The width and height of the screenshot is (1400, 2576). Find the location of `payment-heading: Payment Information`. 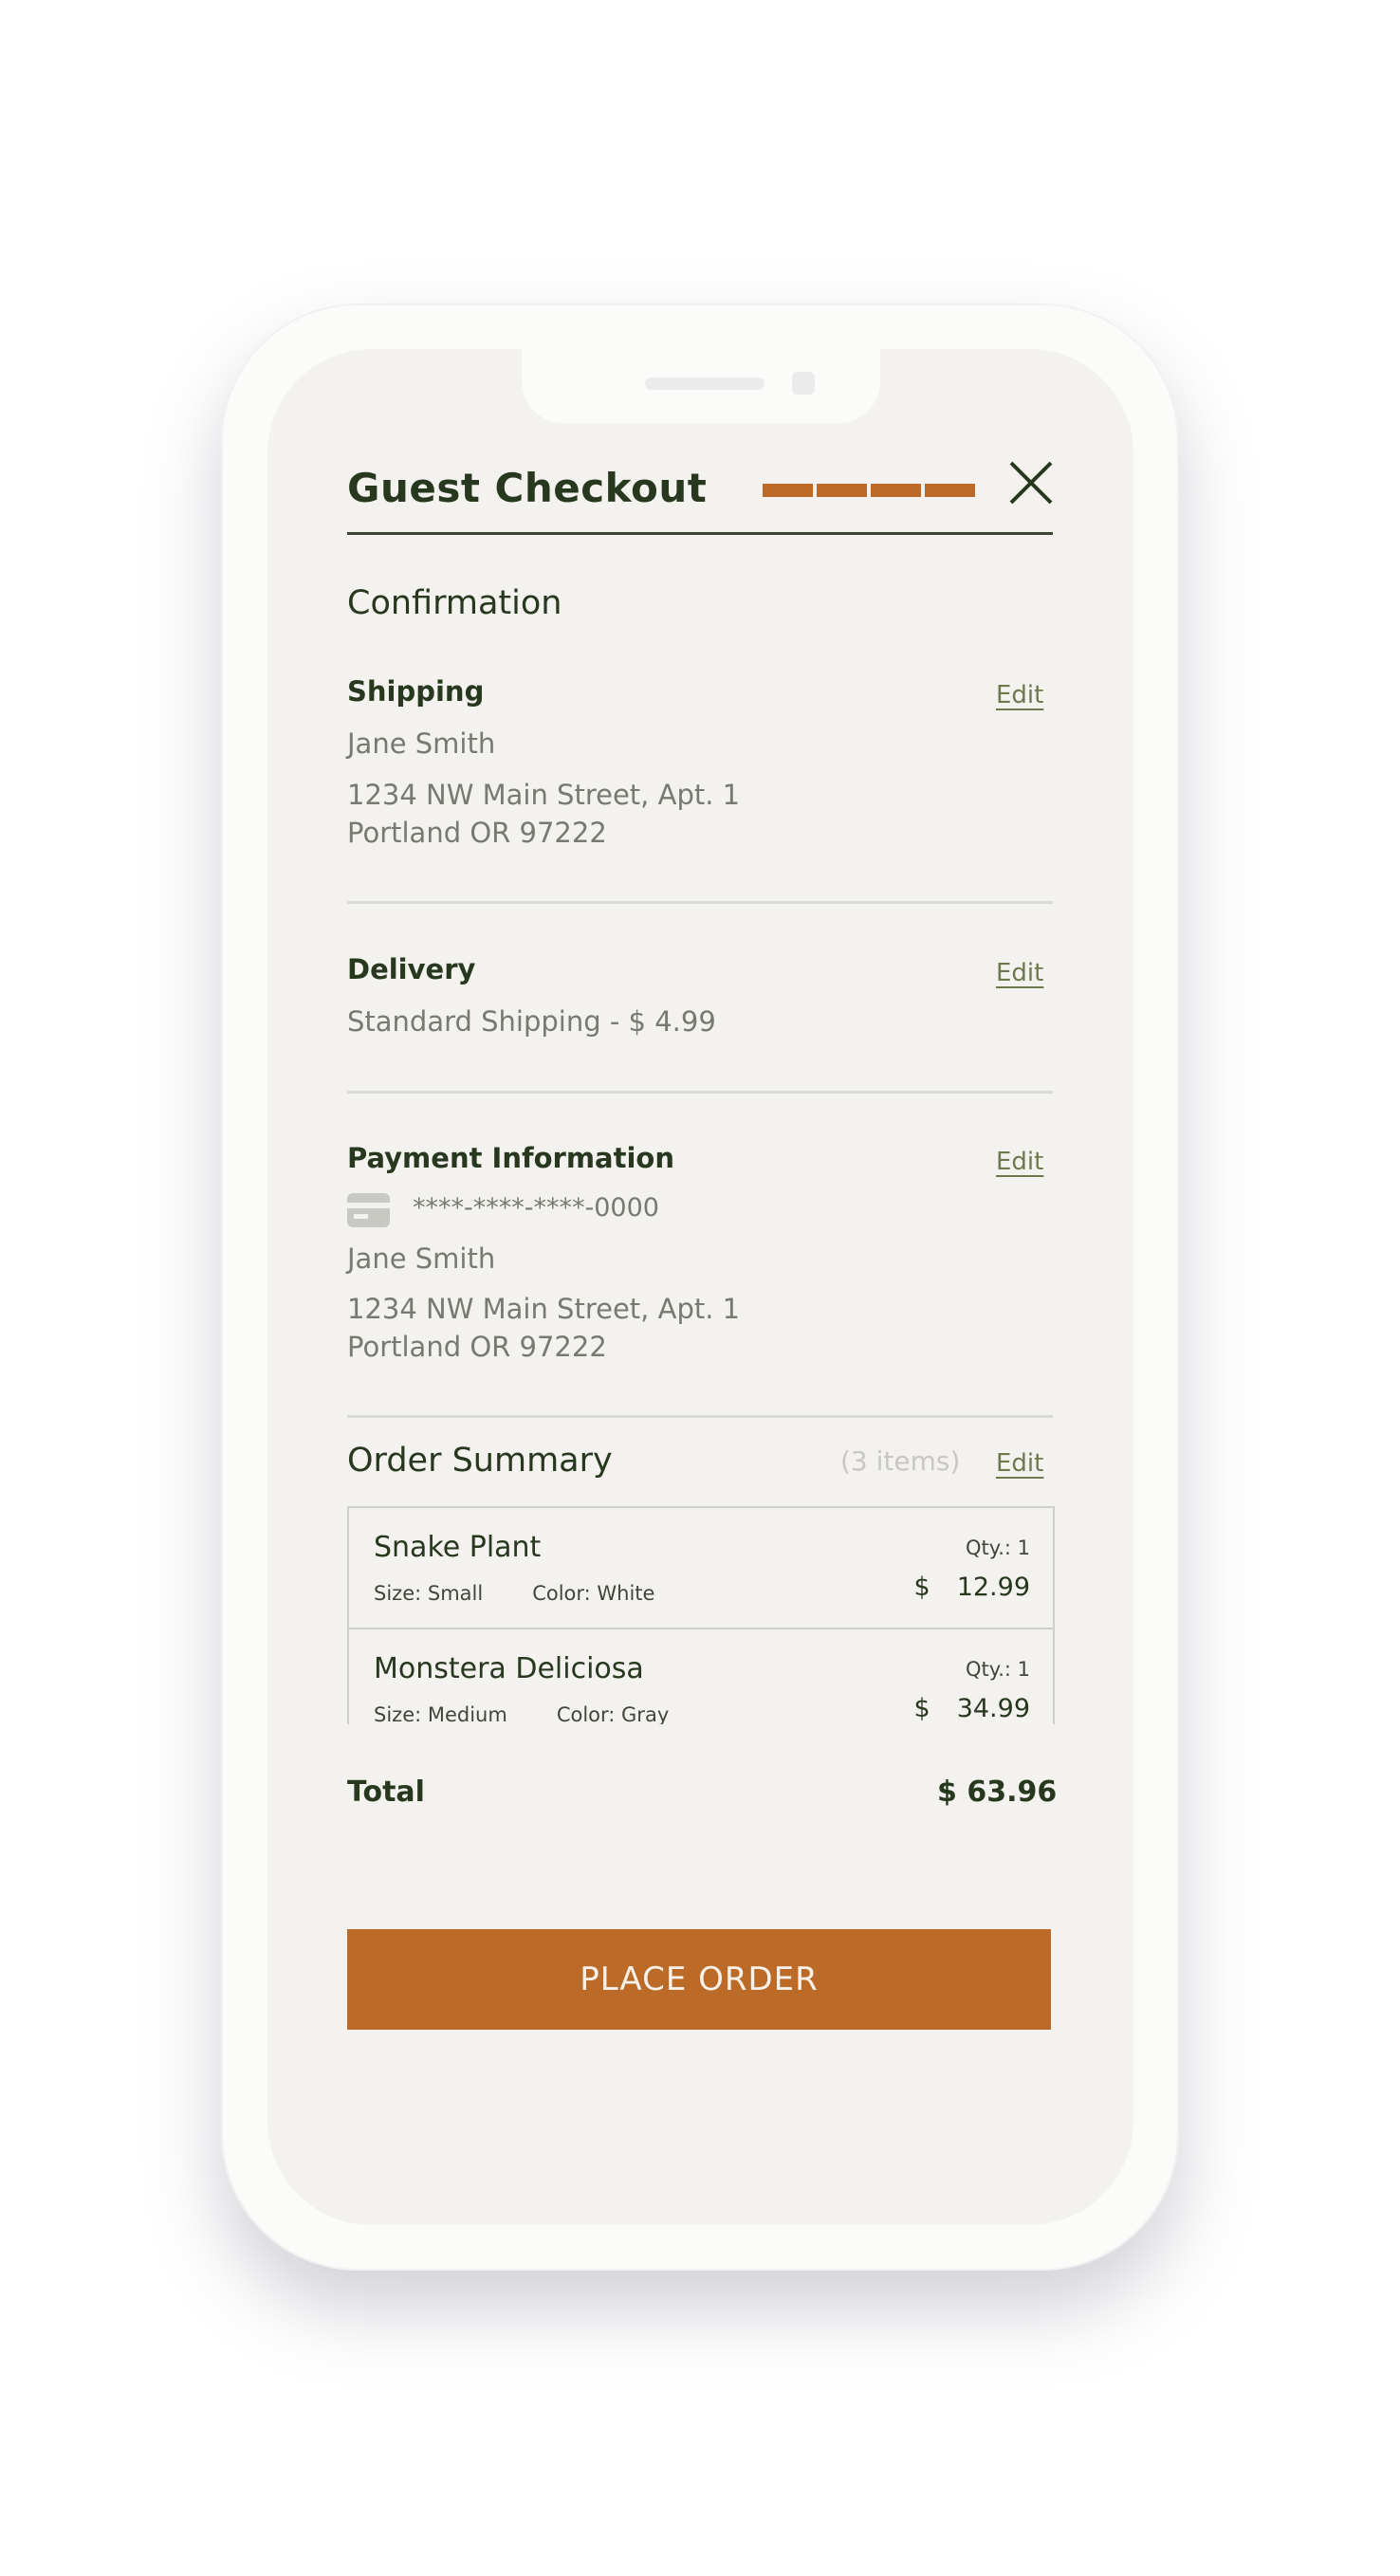

payment-heading: Payment Information is located at coordinates (511, 1158).